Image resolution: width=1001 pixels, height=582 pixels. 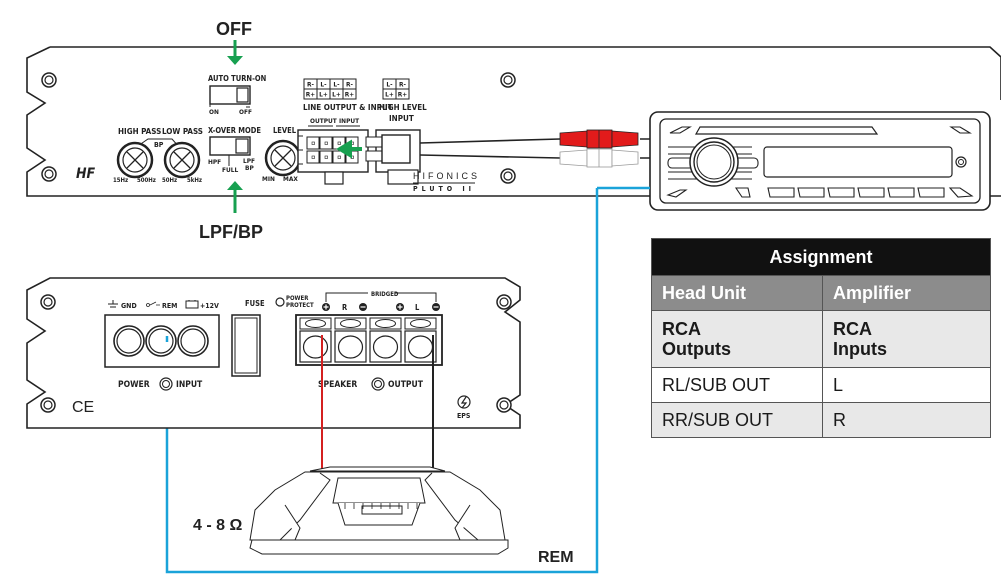 What do you see at coordinates (906, 293) in the screenshot?
I see `table-header-amplifier: Amplifier` at bounding box center [906, 293].